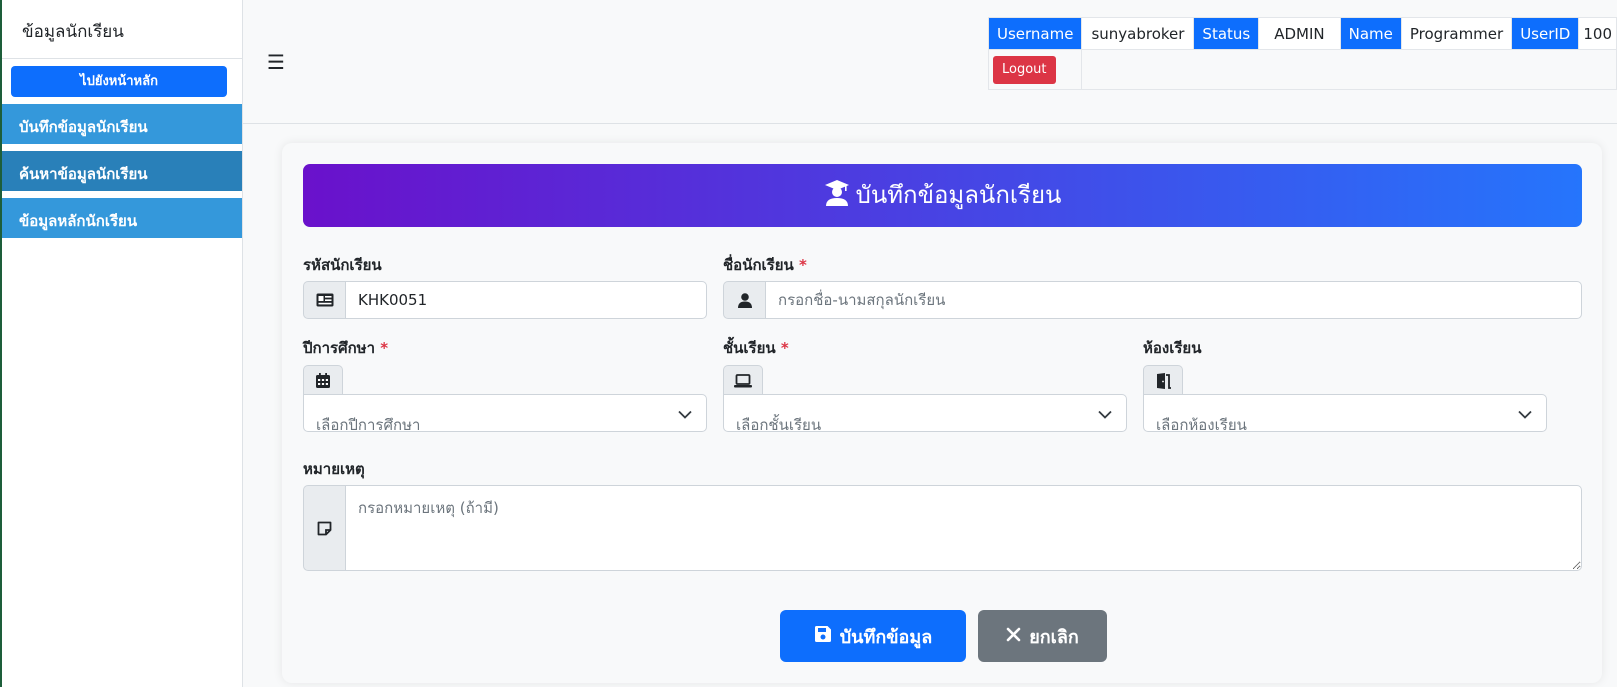 This screenshot has height=687, width=1617. Describe the element at coordinates (744, 300) in the screenshot. I see `user-icon` at that location.